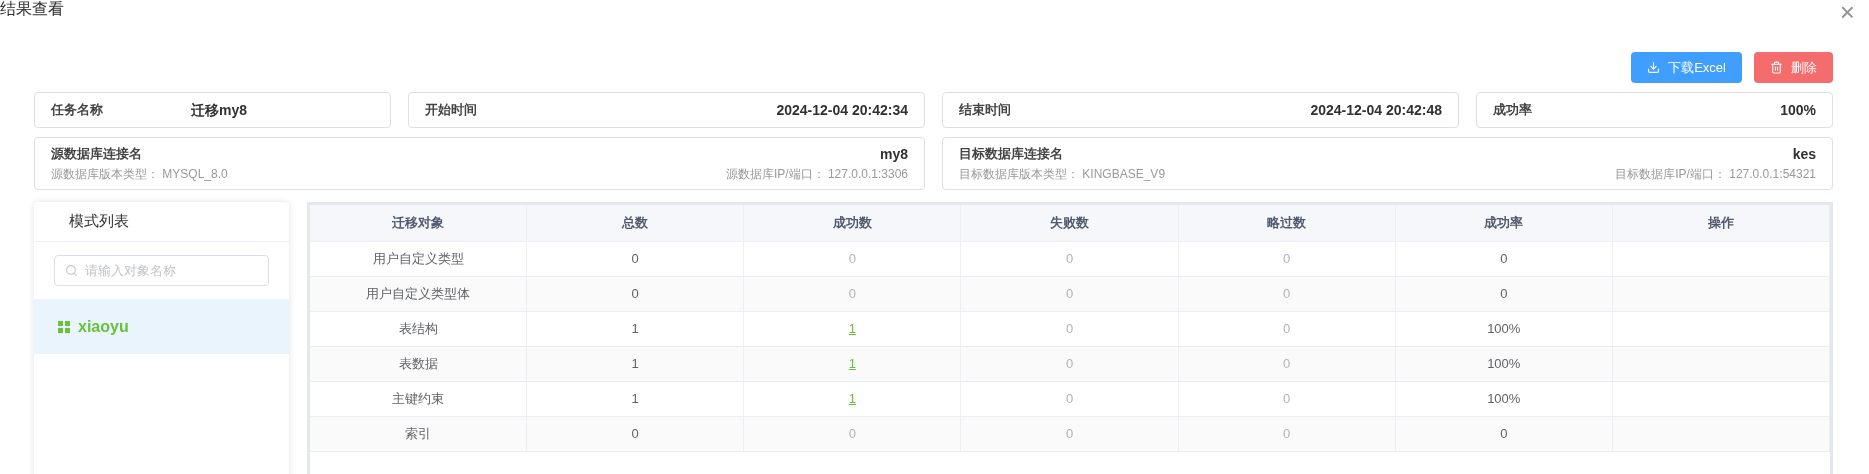 Image resolution: width=1869 pixels, height=474 pixels. What do you see at coordinates (1776, 67) in the screenshot?
I see `trash-icon` at bounding box center [1776, 67].